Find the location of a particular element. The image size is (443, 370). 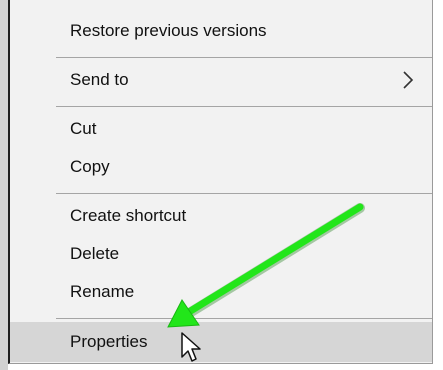

menu-item-restore-previous-versions: Restore previous versions is located at coordinates (221, 31).